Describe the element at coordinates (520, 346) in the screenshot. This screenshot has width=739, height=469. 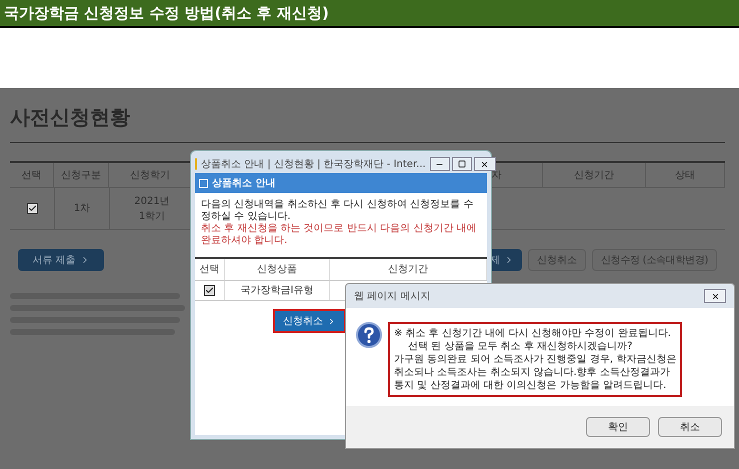
I see `message-line: 선택 된 상품을 모두 취소 후 재신청하시겠습니까?` at that location.